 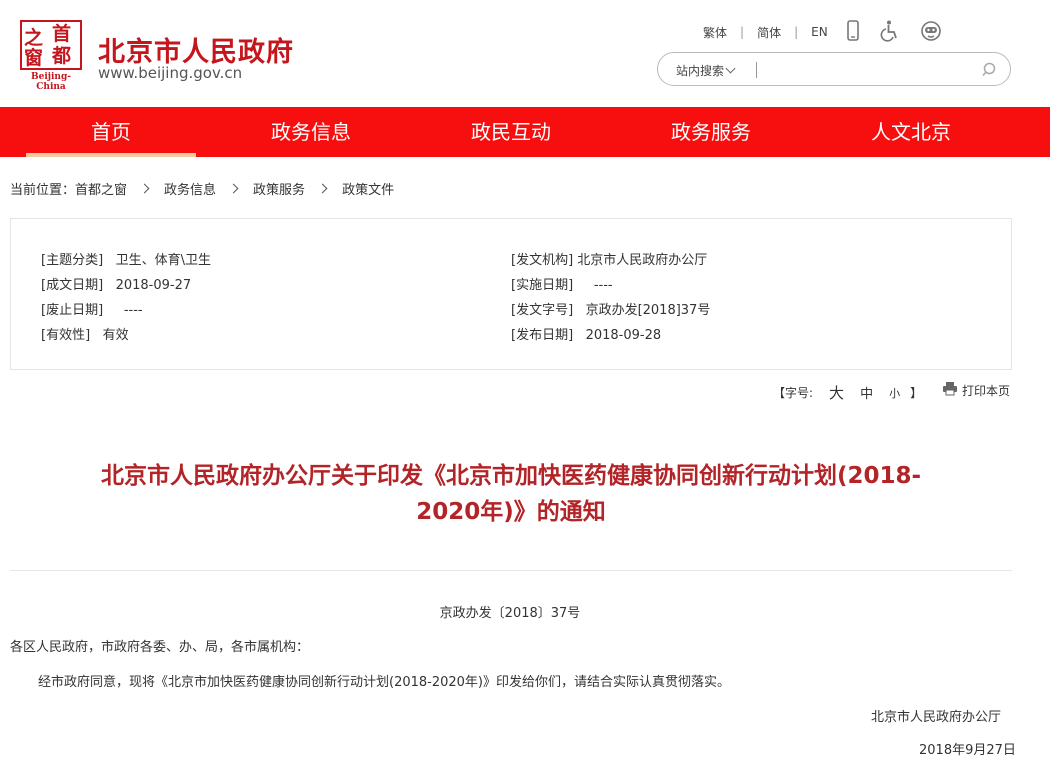 I want to click on issue-date: 2018年9月27日, so click(x=967, y=750).